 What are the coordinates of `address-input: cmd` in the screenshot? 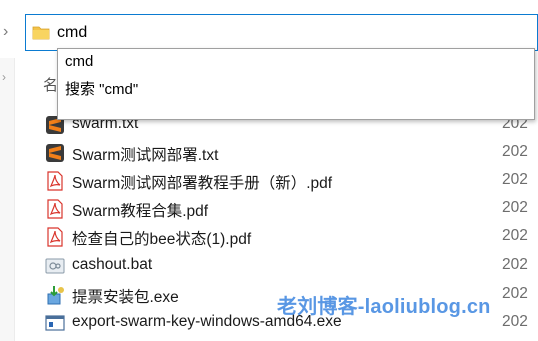 It's located at (72, 33).